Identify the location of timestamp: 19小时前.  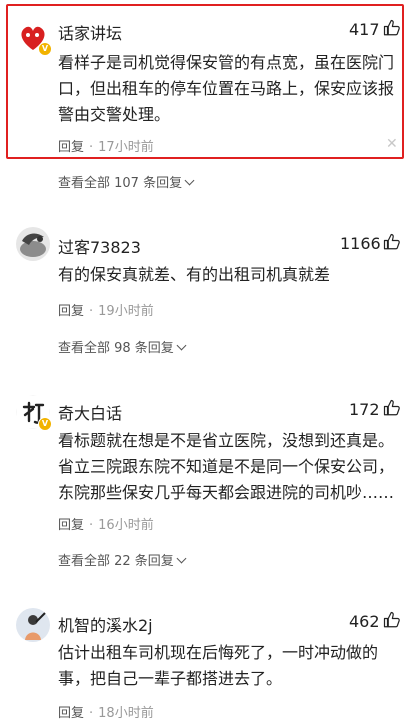
(126, 311).